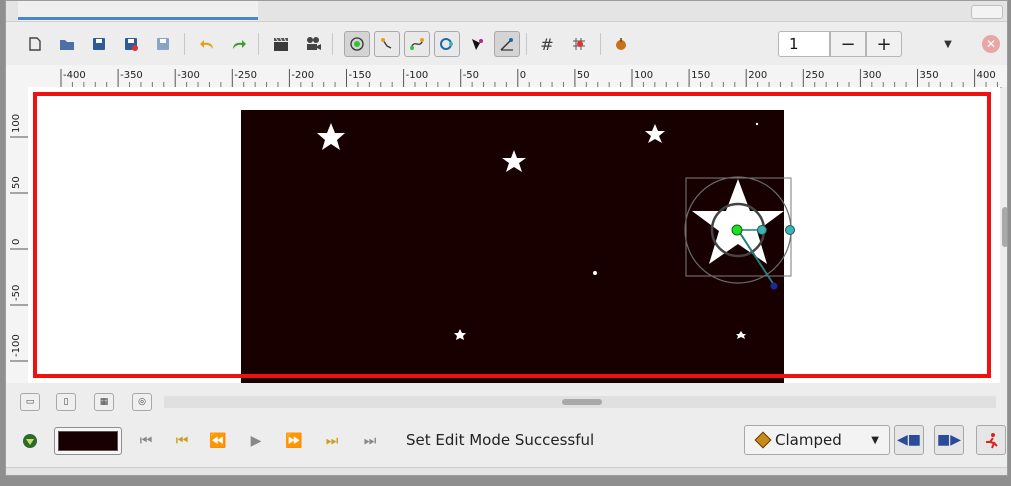 The height and width of the screenshot is (486, 1011). I want to click on interpolation-label: Clamped, so click(808, 440).